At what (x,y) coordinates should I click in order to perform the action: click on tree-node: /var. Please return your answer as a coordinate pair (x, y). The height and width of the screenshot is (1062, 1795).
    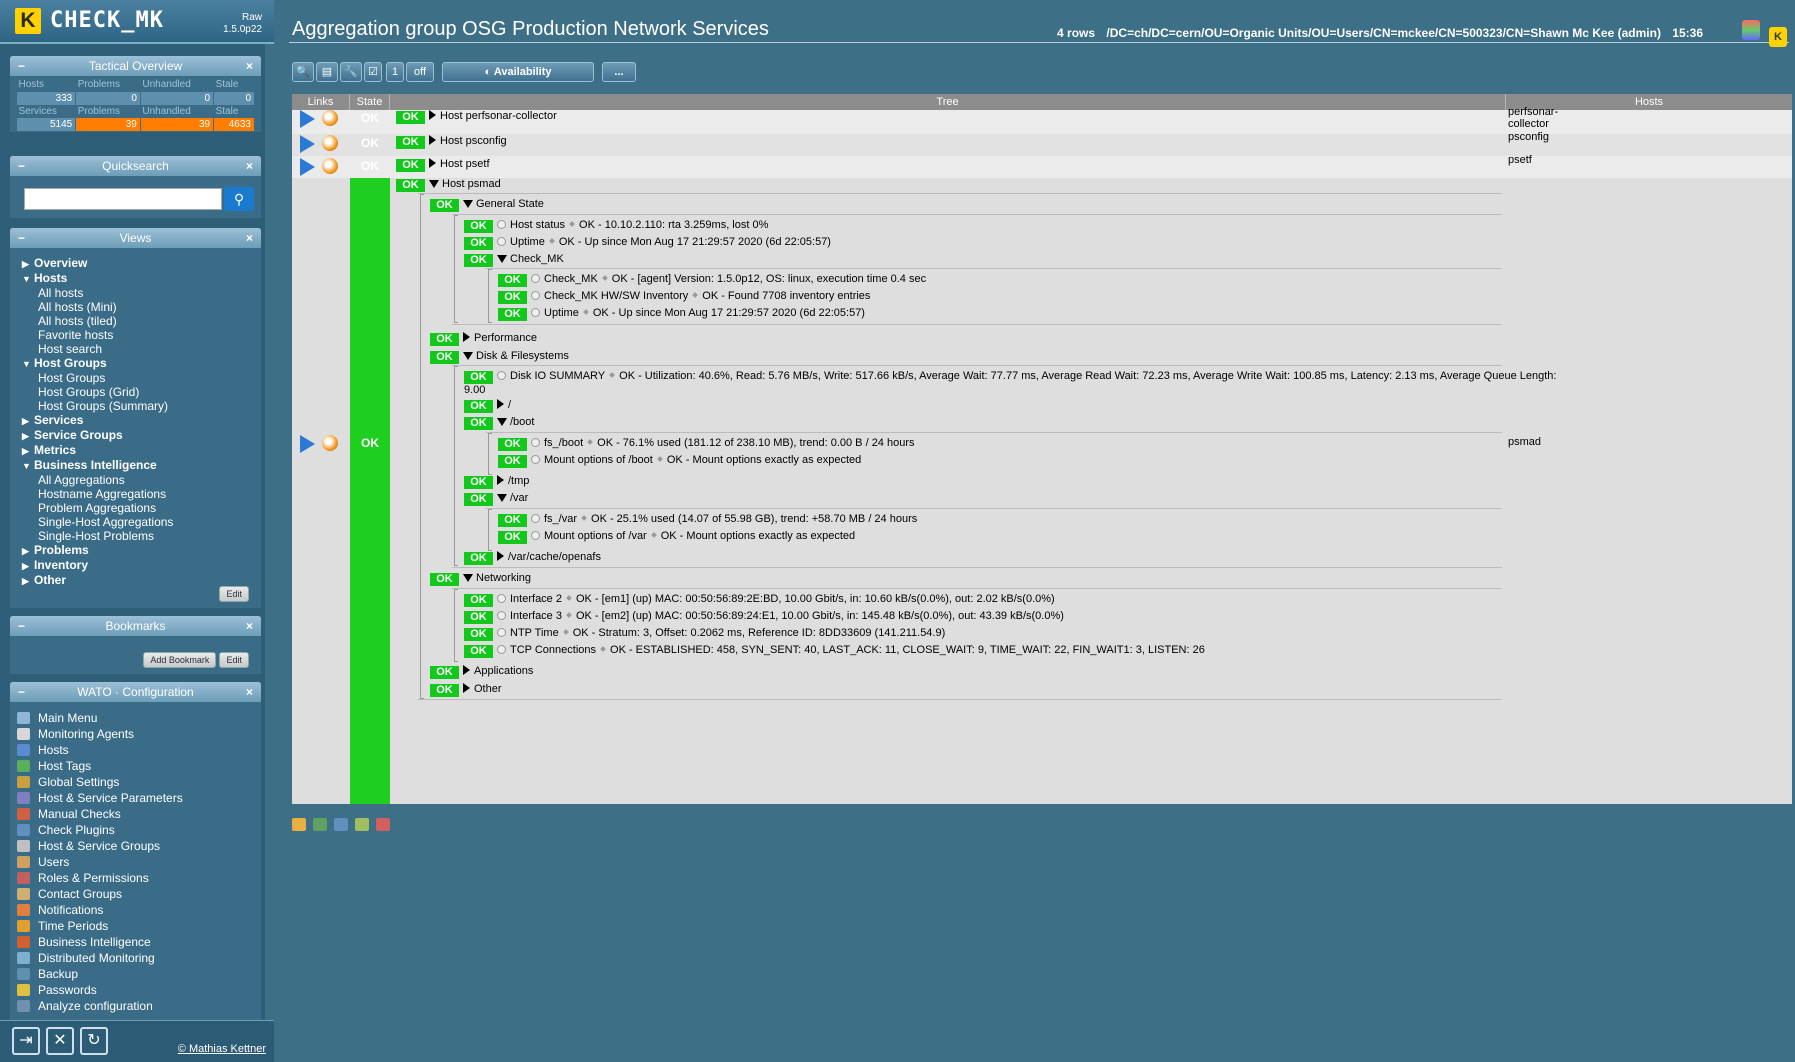
    Looking at the image, I should click on (512, 498).